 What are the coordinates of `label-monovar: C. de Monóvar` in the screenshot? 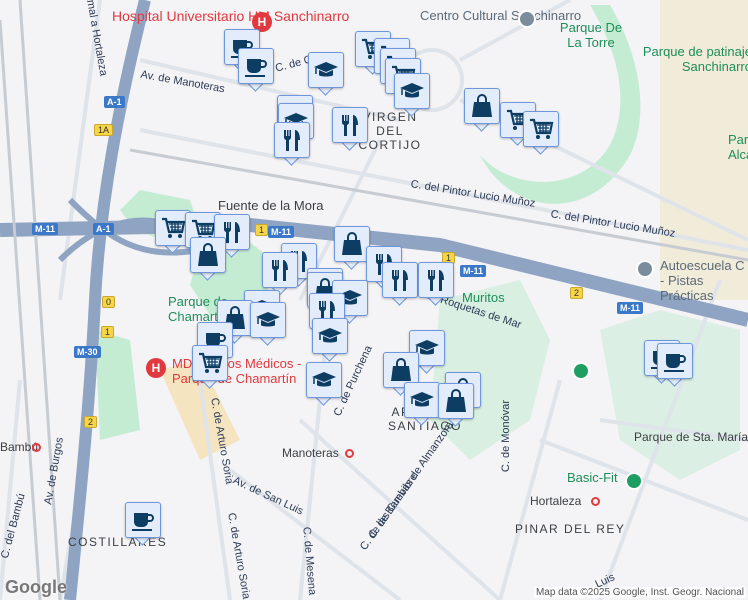 It's located at (506, 436).